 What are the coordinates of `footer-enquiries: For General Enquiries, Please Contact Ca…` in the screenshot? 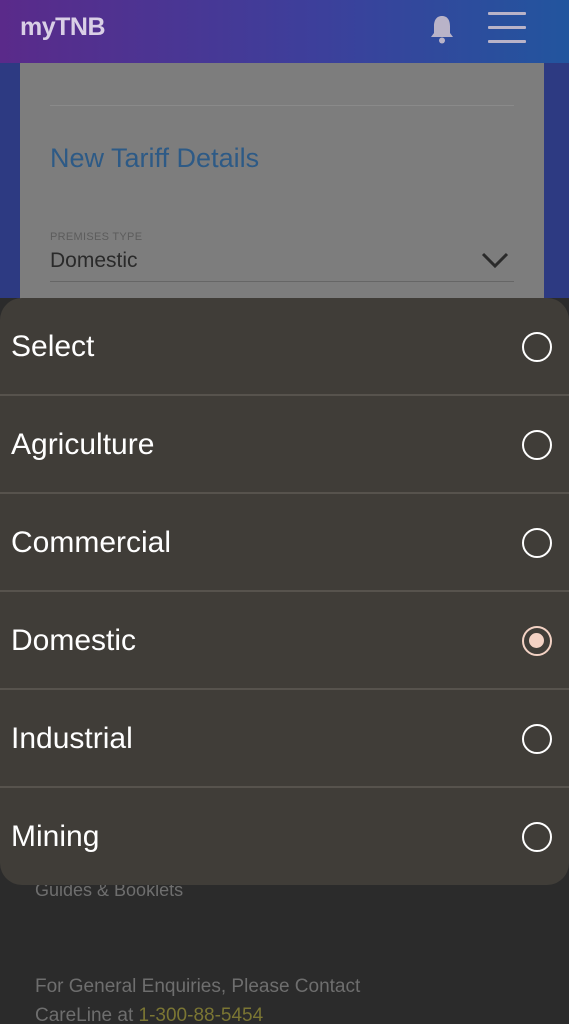 It's located at (197, 998).